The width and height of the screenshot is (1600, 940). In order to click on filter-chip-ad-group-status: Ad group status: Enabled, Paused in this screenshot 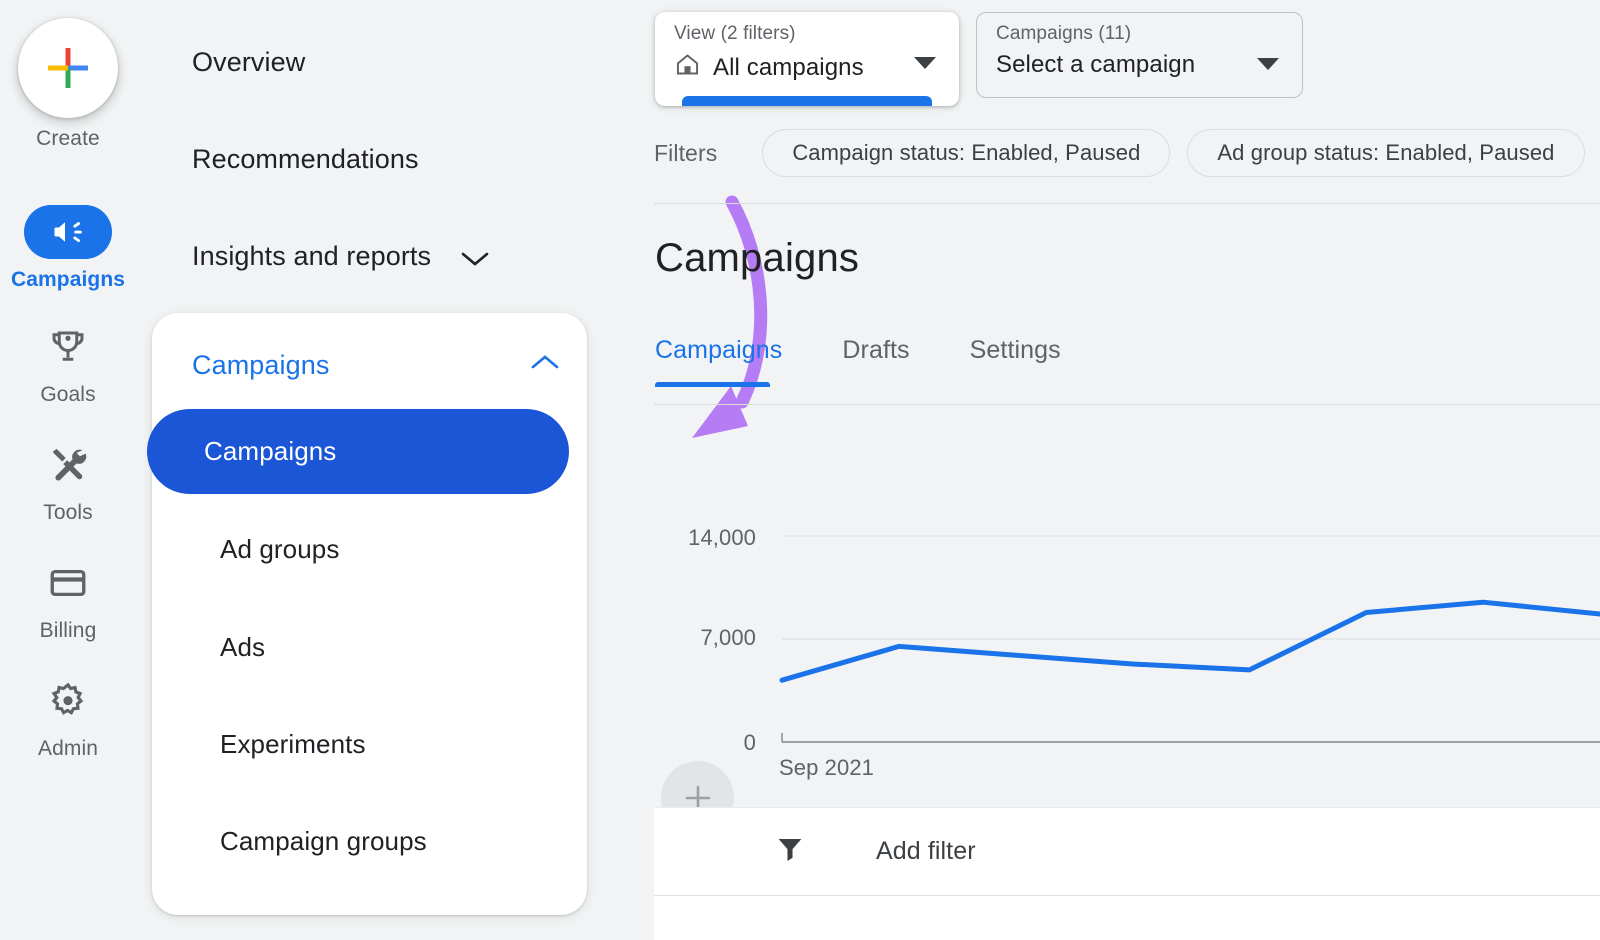, I will do `click(1386, 153)`.